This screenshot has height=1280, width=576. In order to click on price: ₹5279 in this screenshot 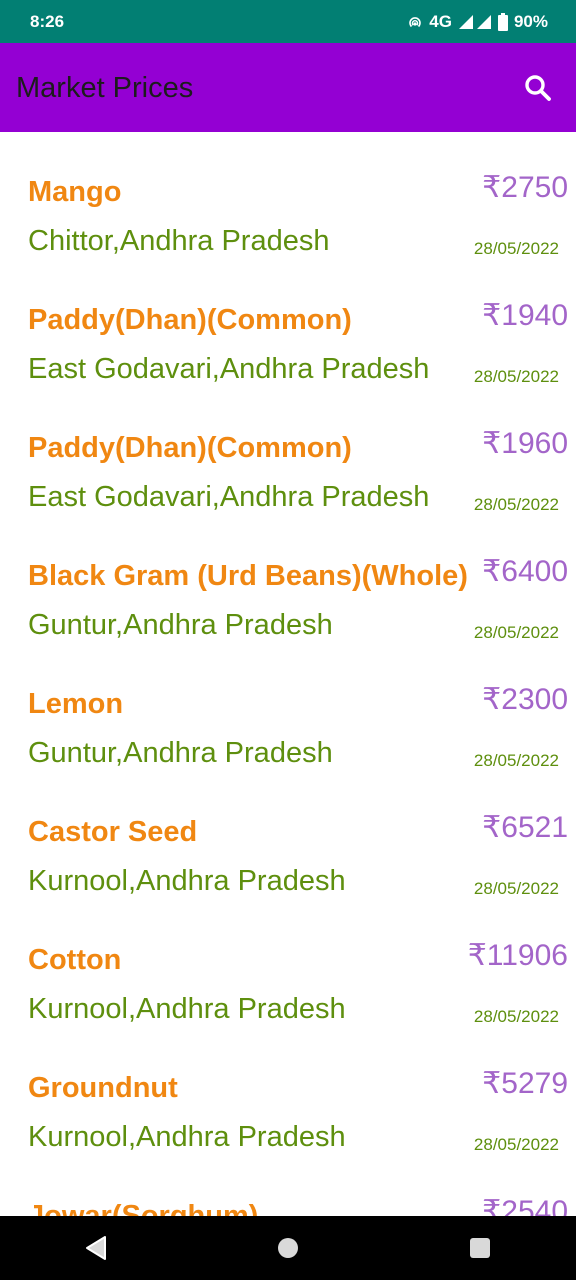, I will do `click(525, 1083)`.